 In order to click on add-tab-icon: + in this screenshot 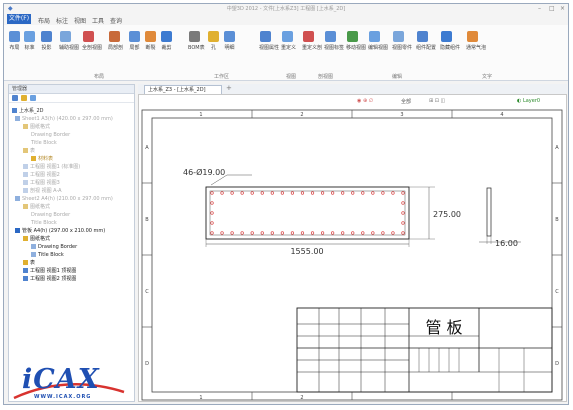, I will do `click(229, 88)`.